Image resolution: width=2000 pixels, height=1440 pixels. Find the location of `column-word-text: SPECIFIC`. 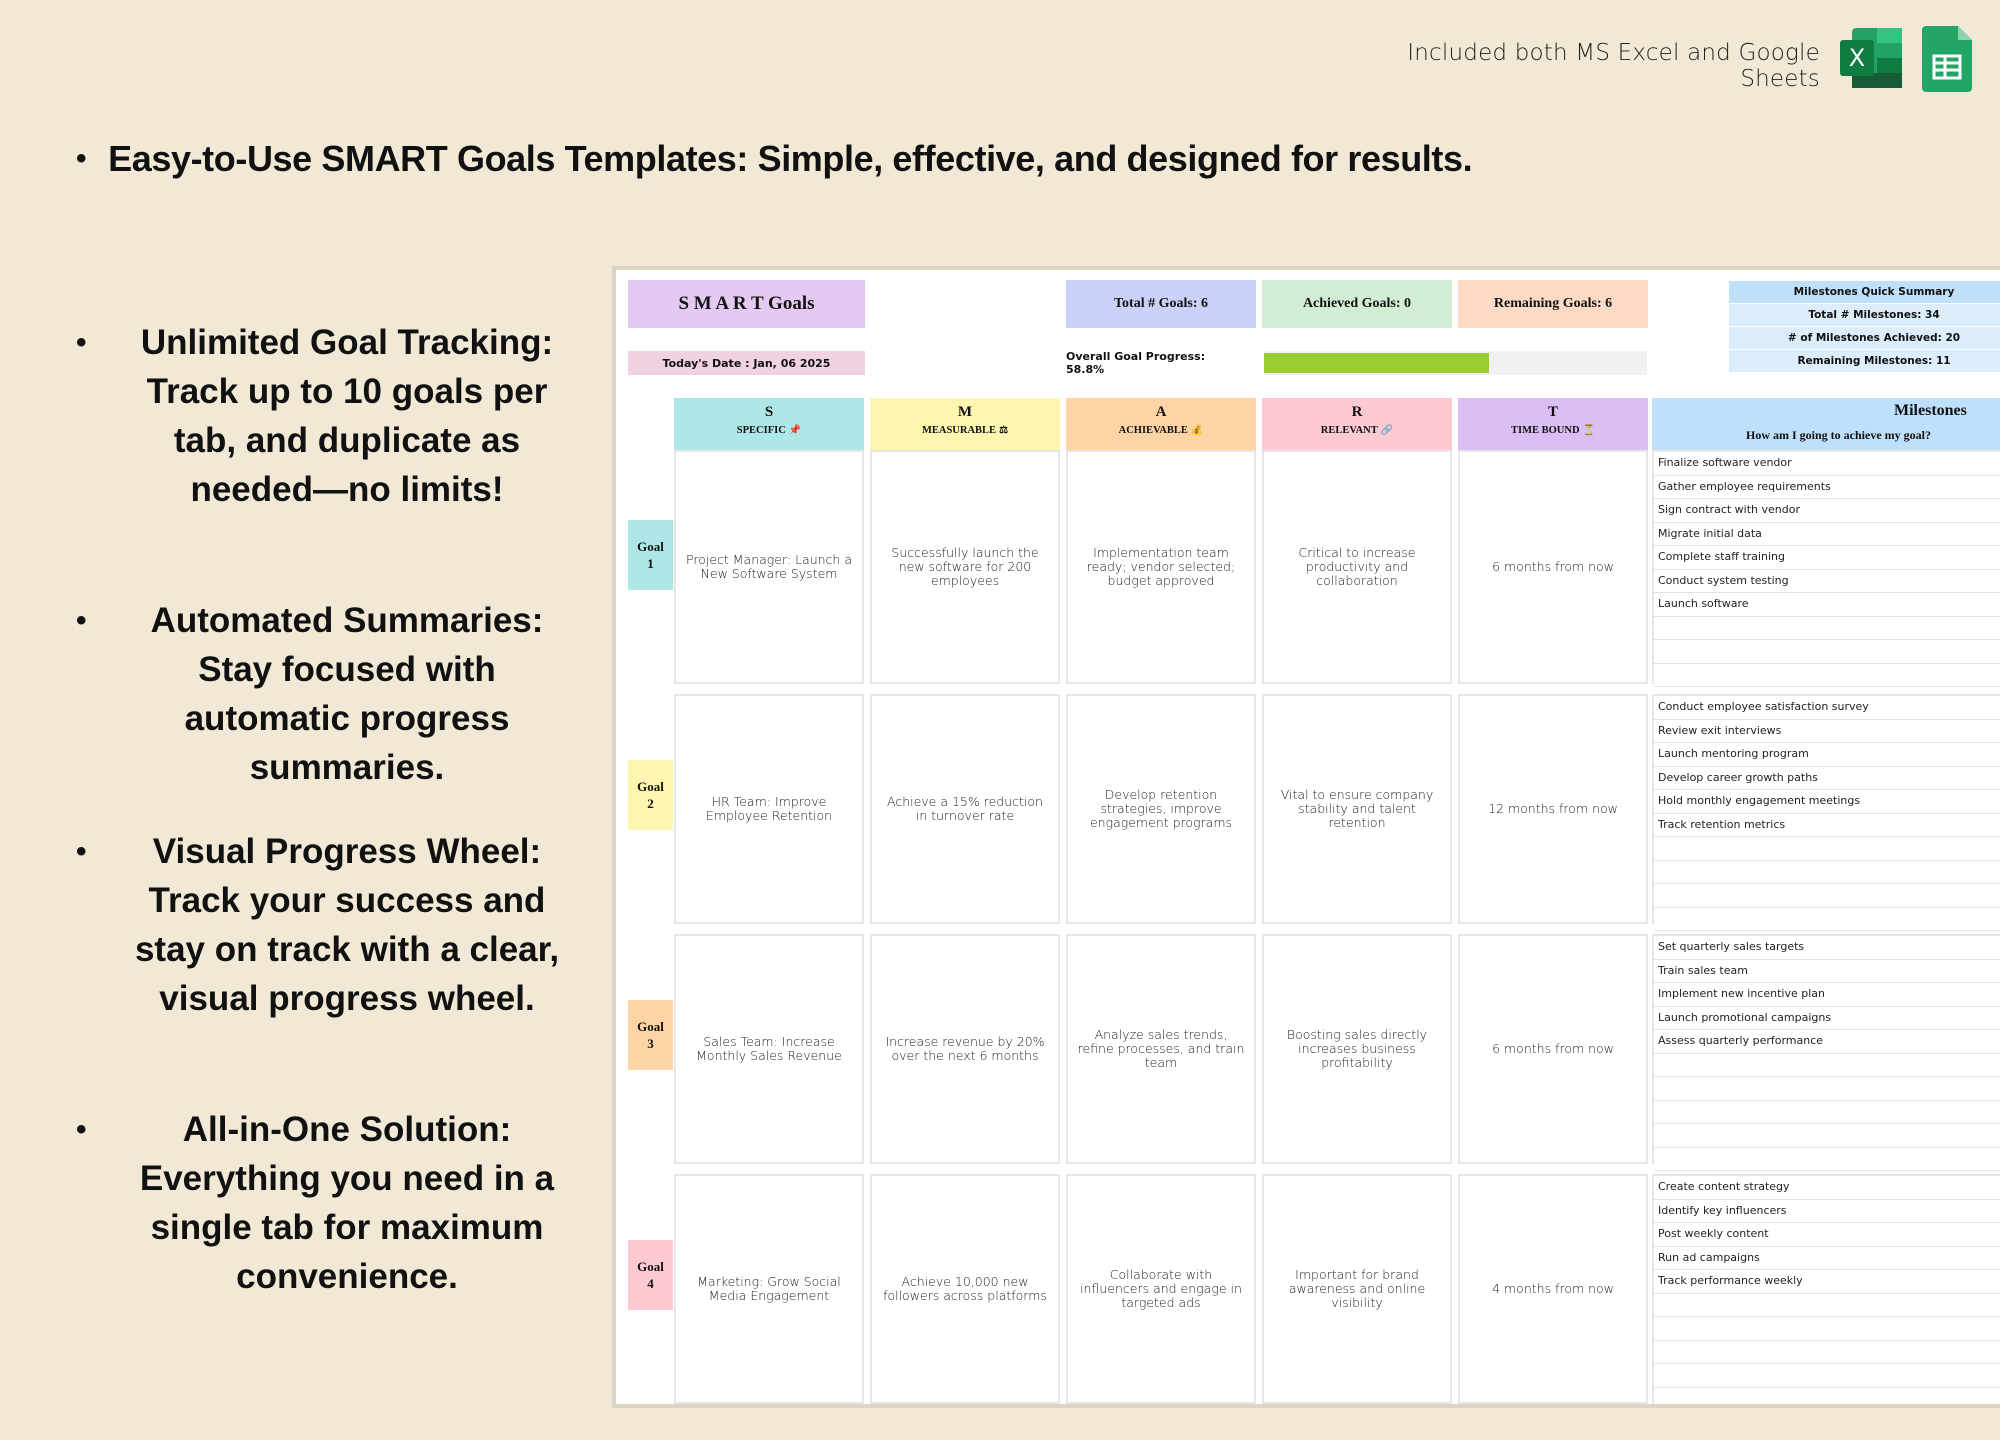

column-word-text: SPECIFIC is located at coordinates (761, 430).